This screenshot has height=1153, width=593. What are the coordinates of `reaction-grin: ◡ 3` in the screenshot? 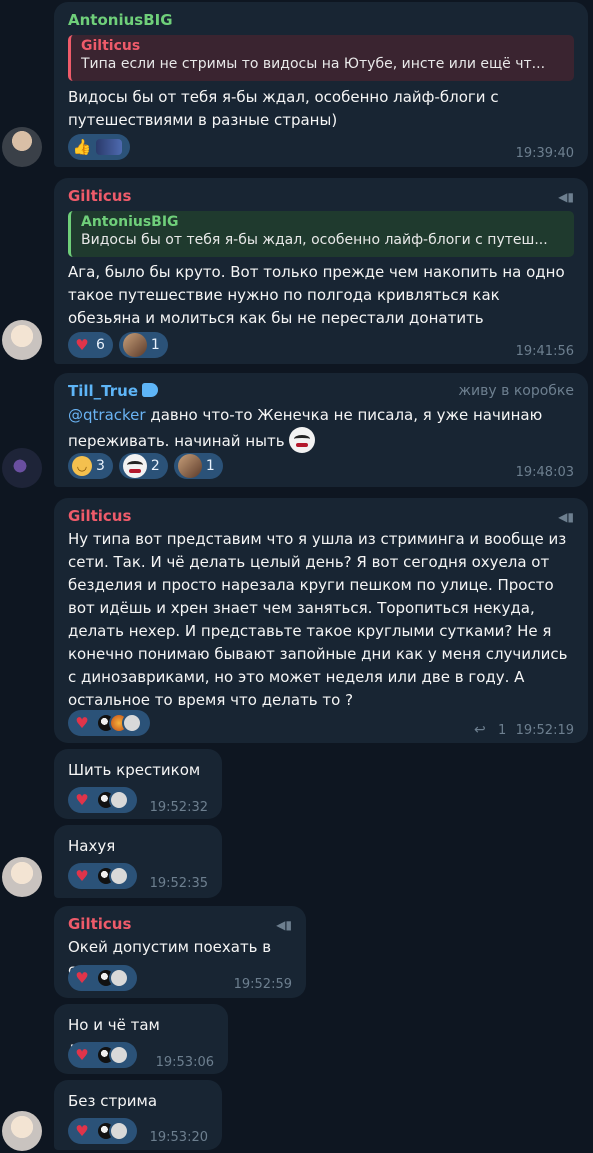 It's located at (90, 466).